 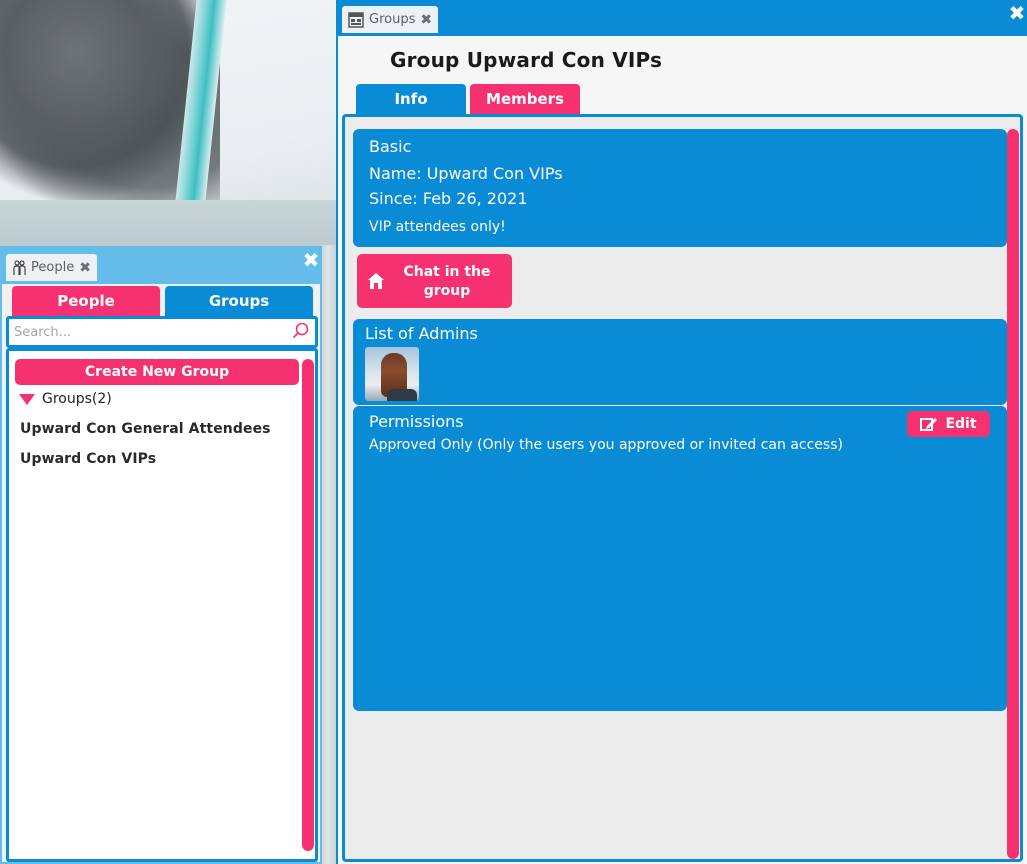 I want to click on groups-scrollbar, so click(x=1013, y=494).